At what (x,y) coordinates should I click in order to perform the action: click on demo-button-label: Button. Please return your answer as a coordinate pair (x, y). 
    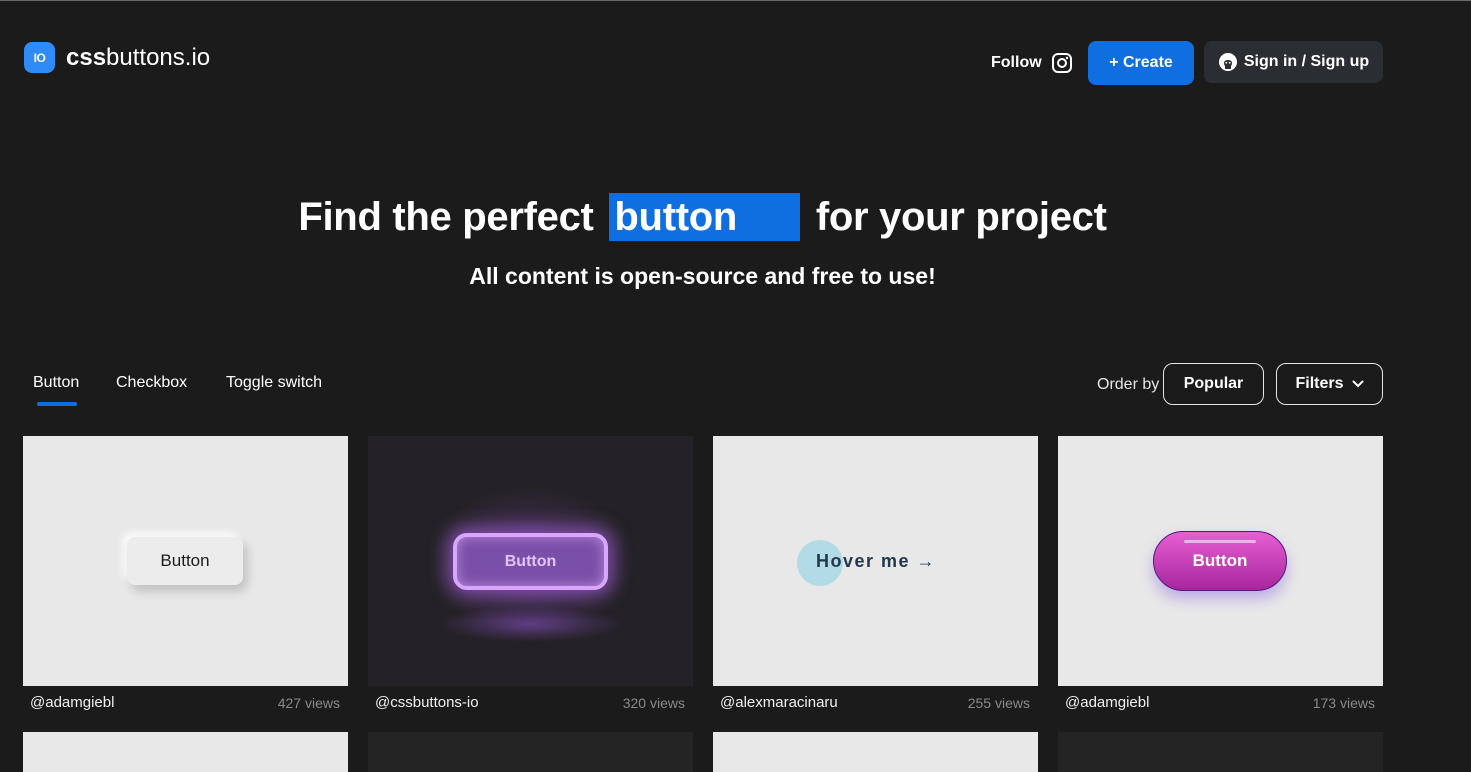
    Looking at the image, I should click on (1220, 560).